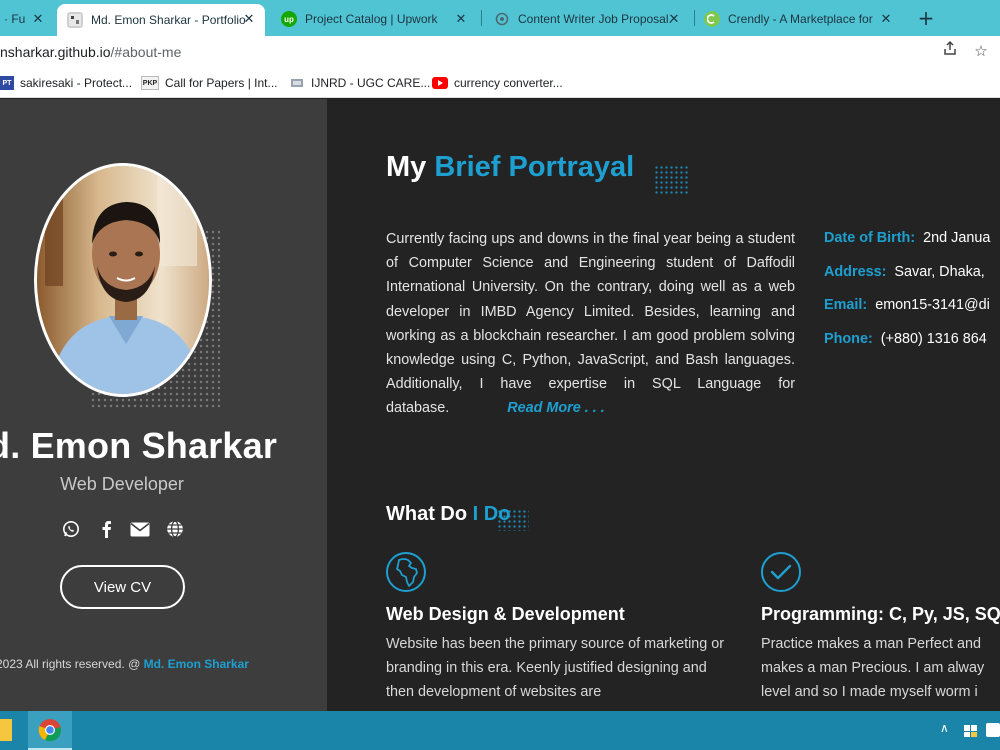 The image size is (1000, 750). Describe the element at coordinates (6, 730) in the screenshot. I see `file-explorer-icon` at that location.